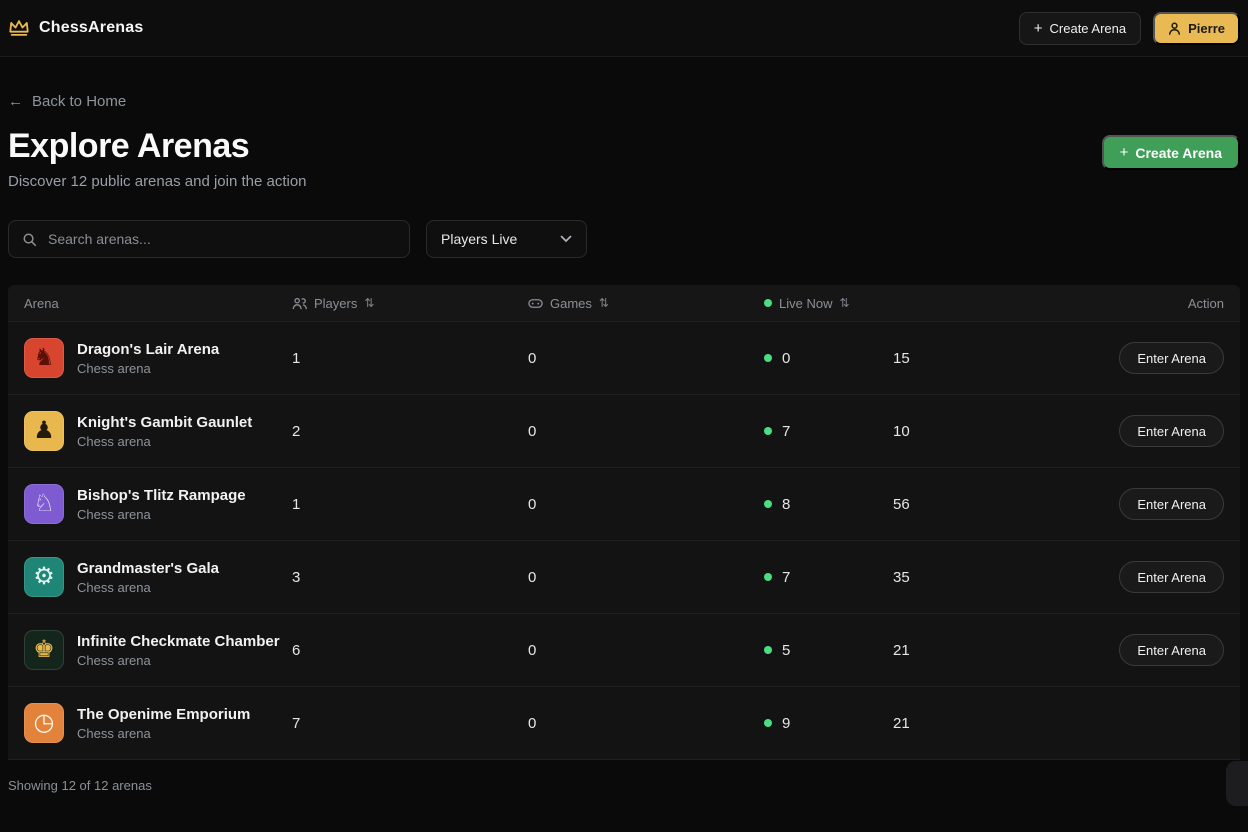 The height and width of the screenshot is (832, 1248). What do you see at coordinates (79, 101) in the screenshot?
I see `back-link-label: Back to Home` at bounding box center [79, 101].